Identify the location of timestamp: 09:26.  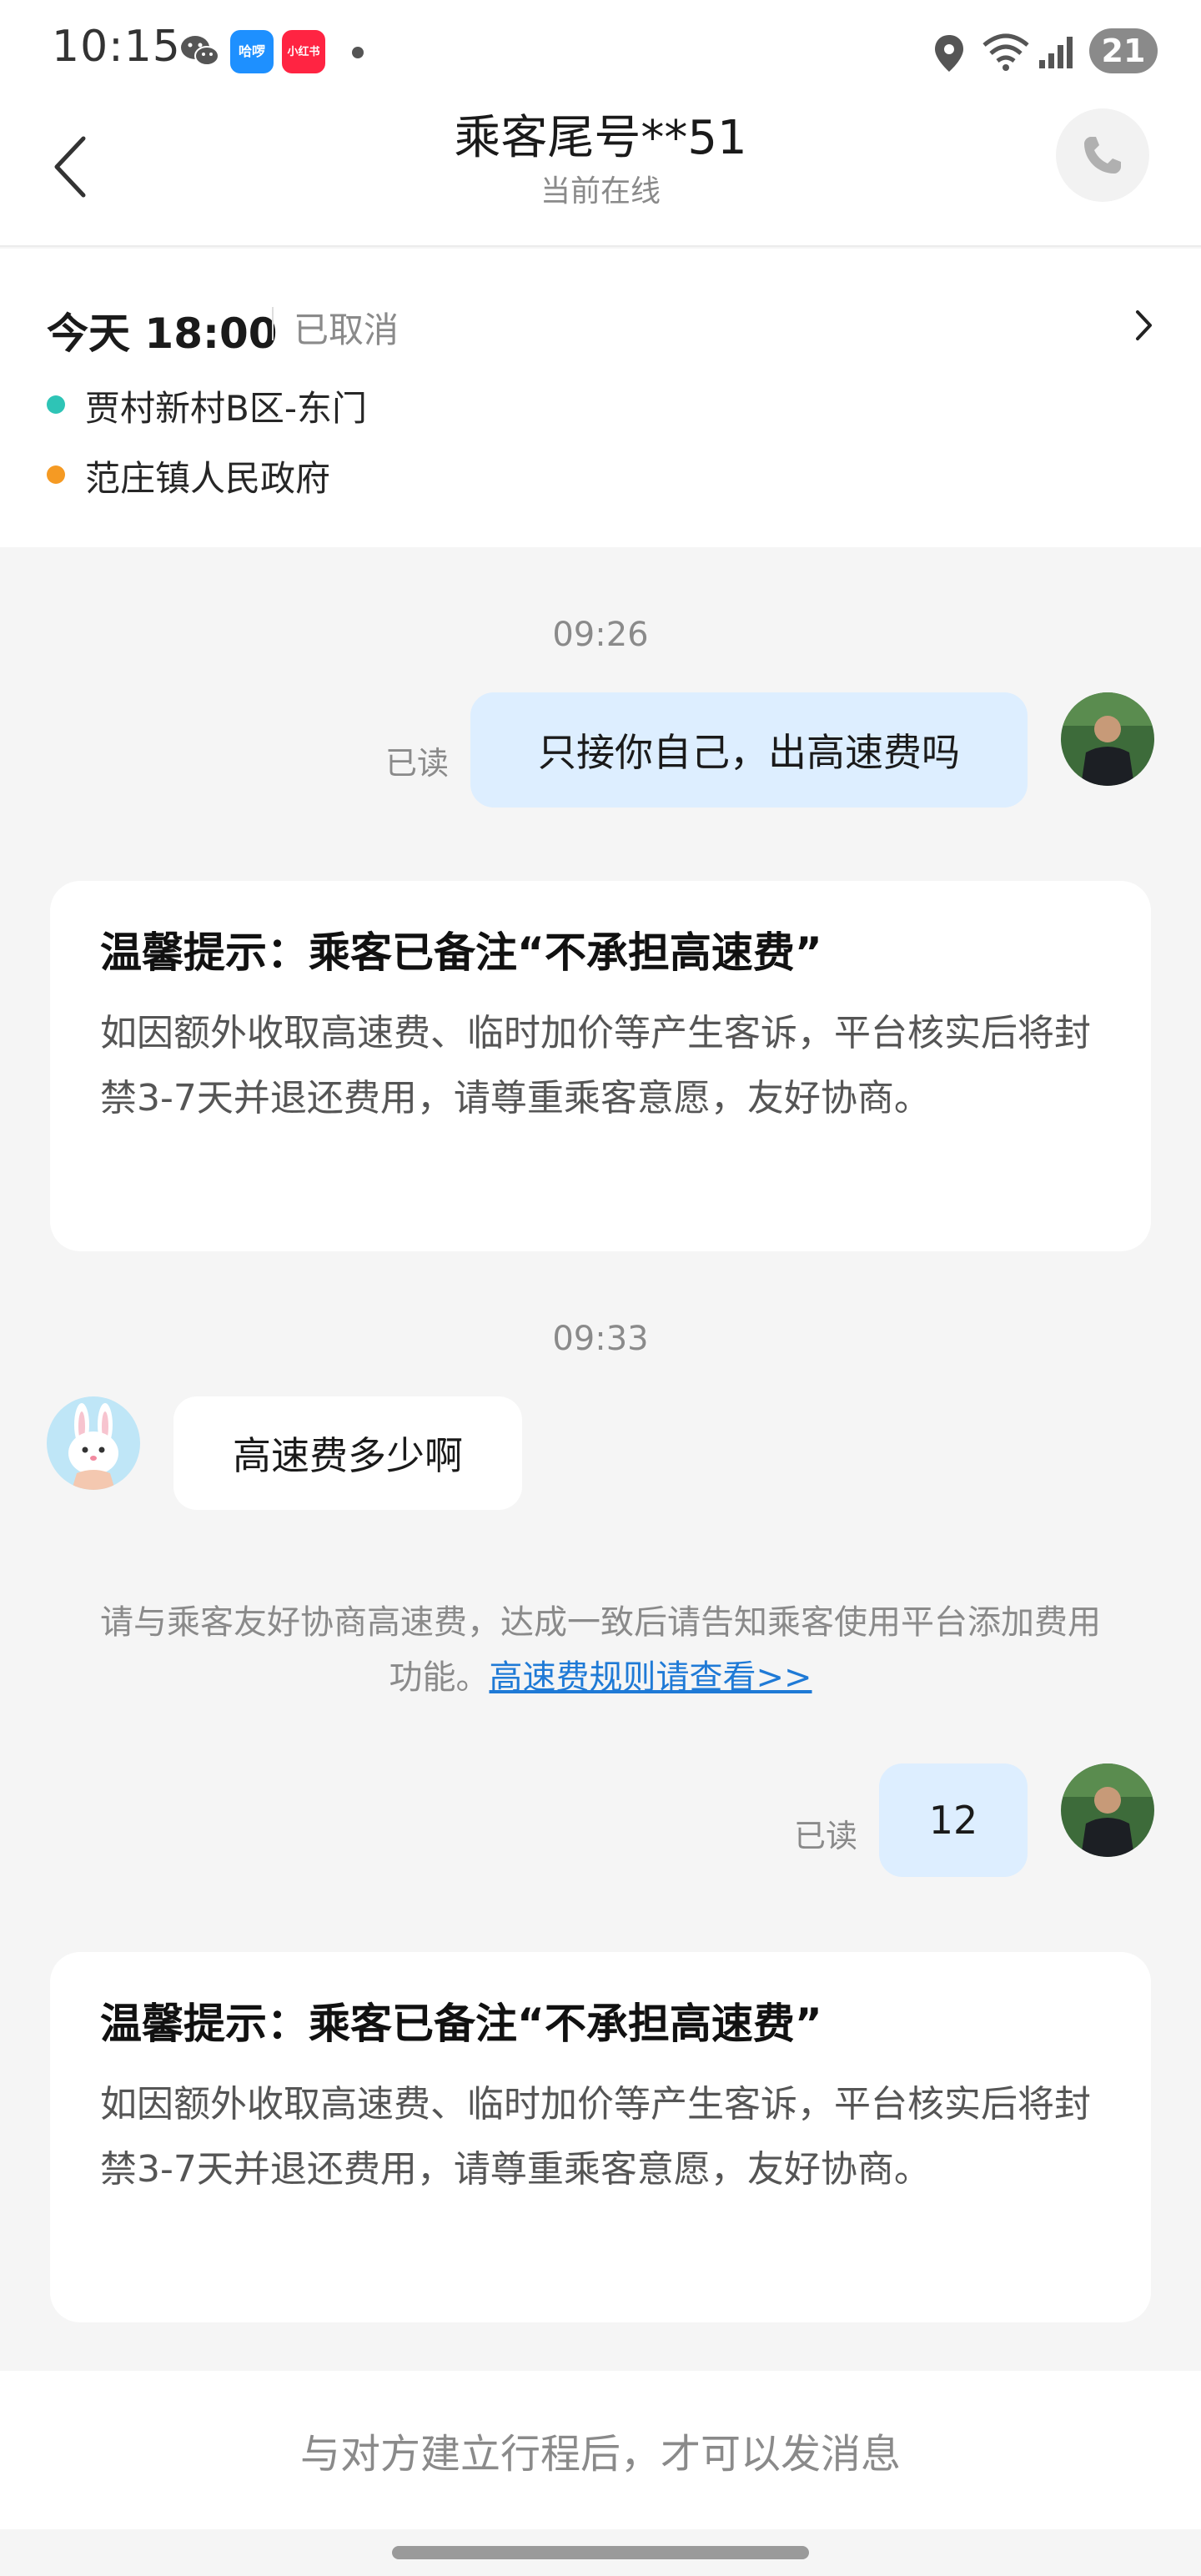
(601, 635).